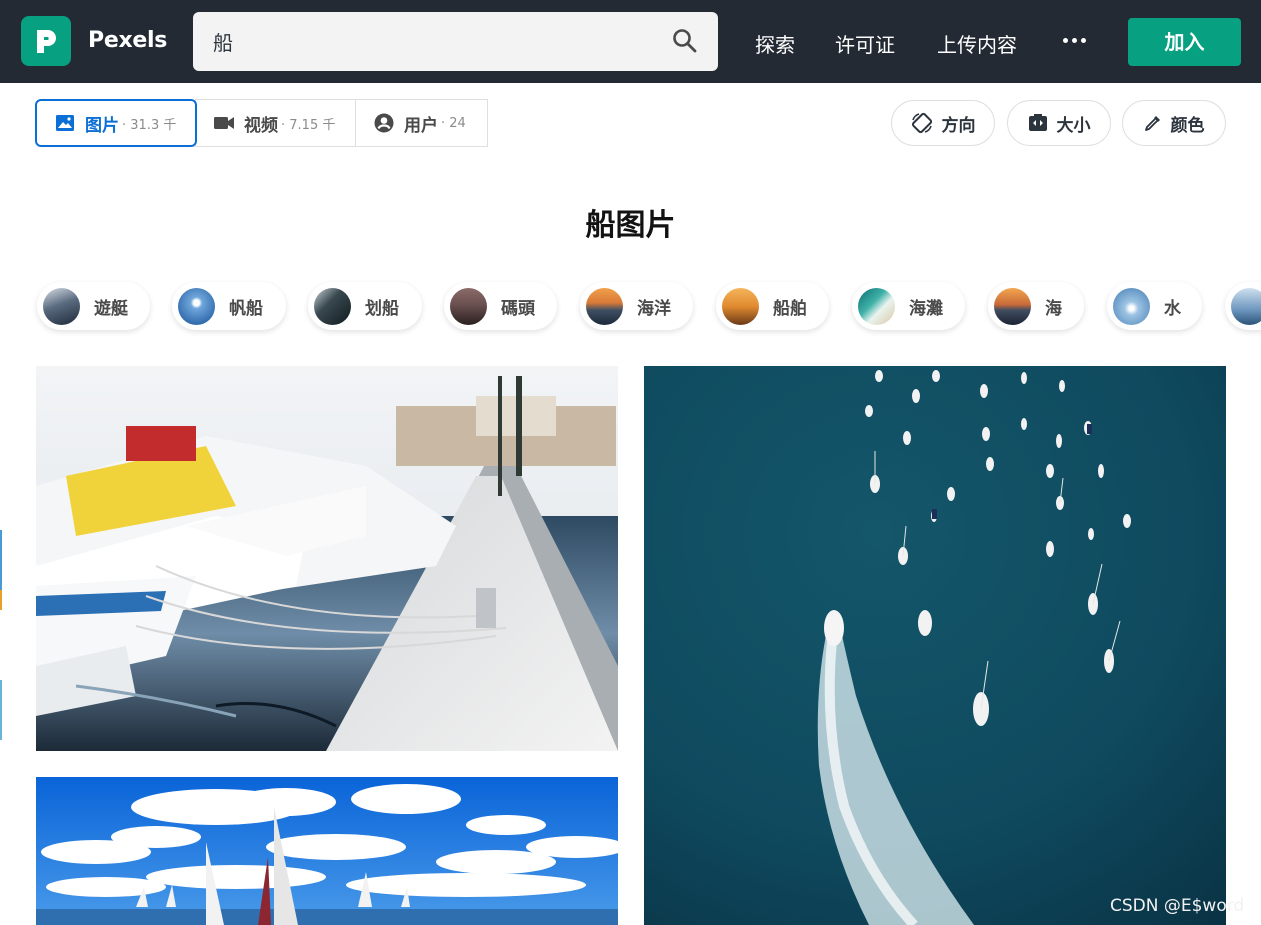 The image size is (1261, 925). I want to click on user-circle-icon, so click(384, 123).